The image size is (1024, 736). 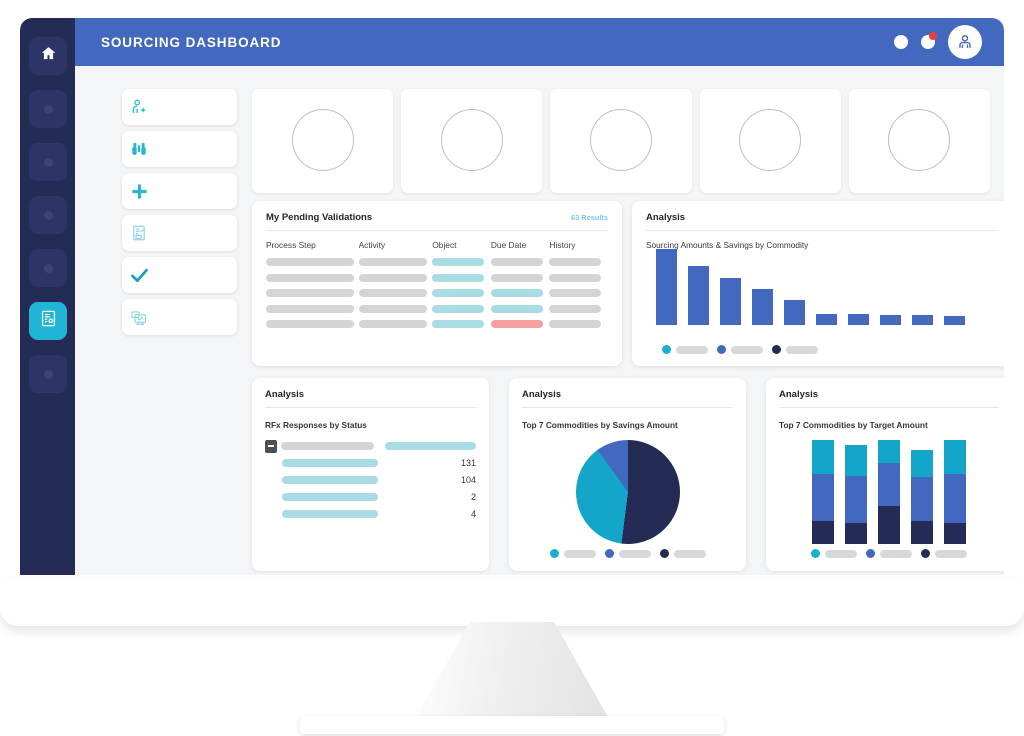 I want to click on validations-rows, so click(x=437, y=293).